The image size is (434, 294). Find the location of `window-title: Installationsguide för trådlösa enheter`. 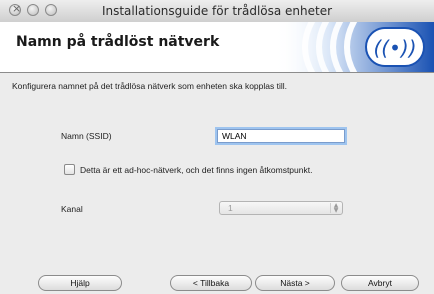

window-title: Installationsguide för trådlösa enheter is located at coordinates (217, 11).